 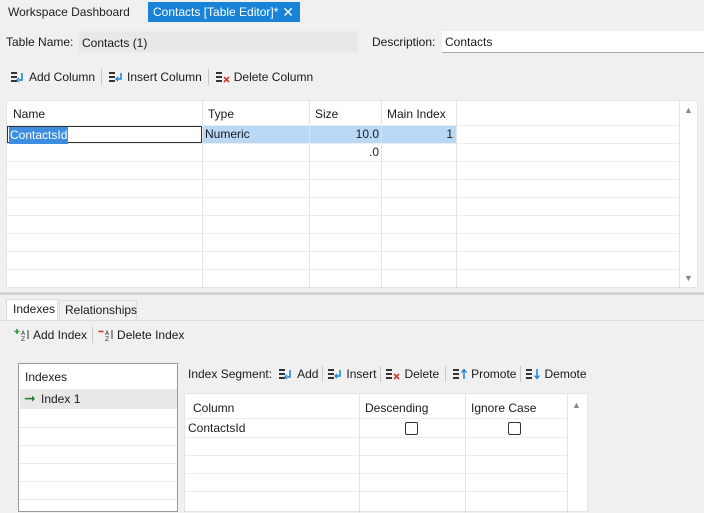 What do you see at coordinates (46, 377) in the screenshot?
I see `indexes-list-header: Indexes` at bounding box center [46, 377].